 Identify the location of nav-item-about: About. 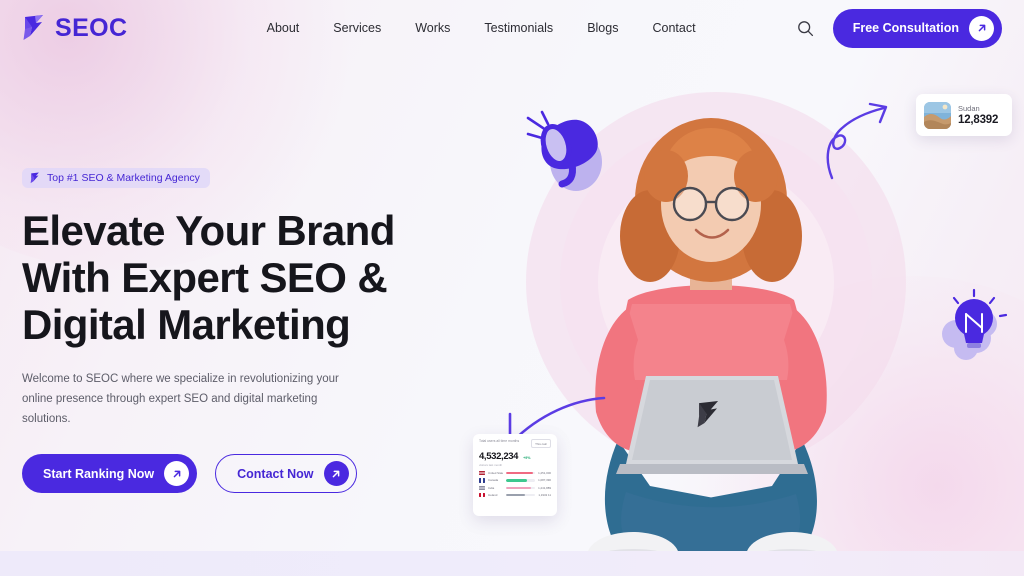
(283, 28).